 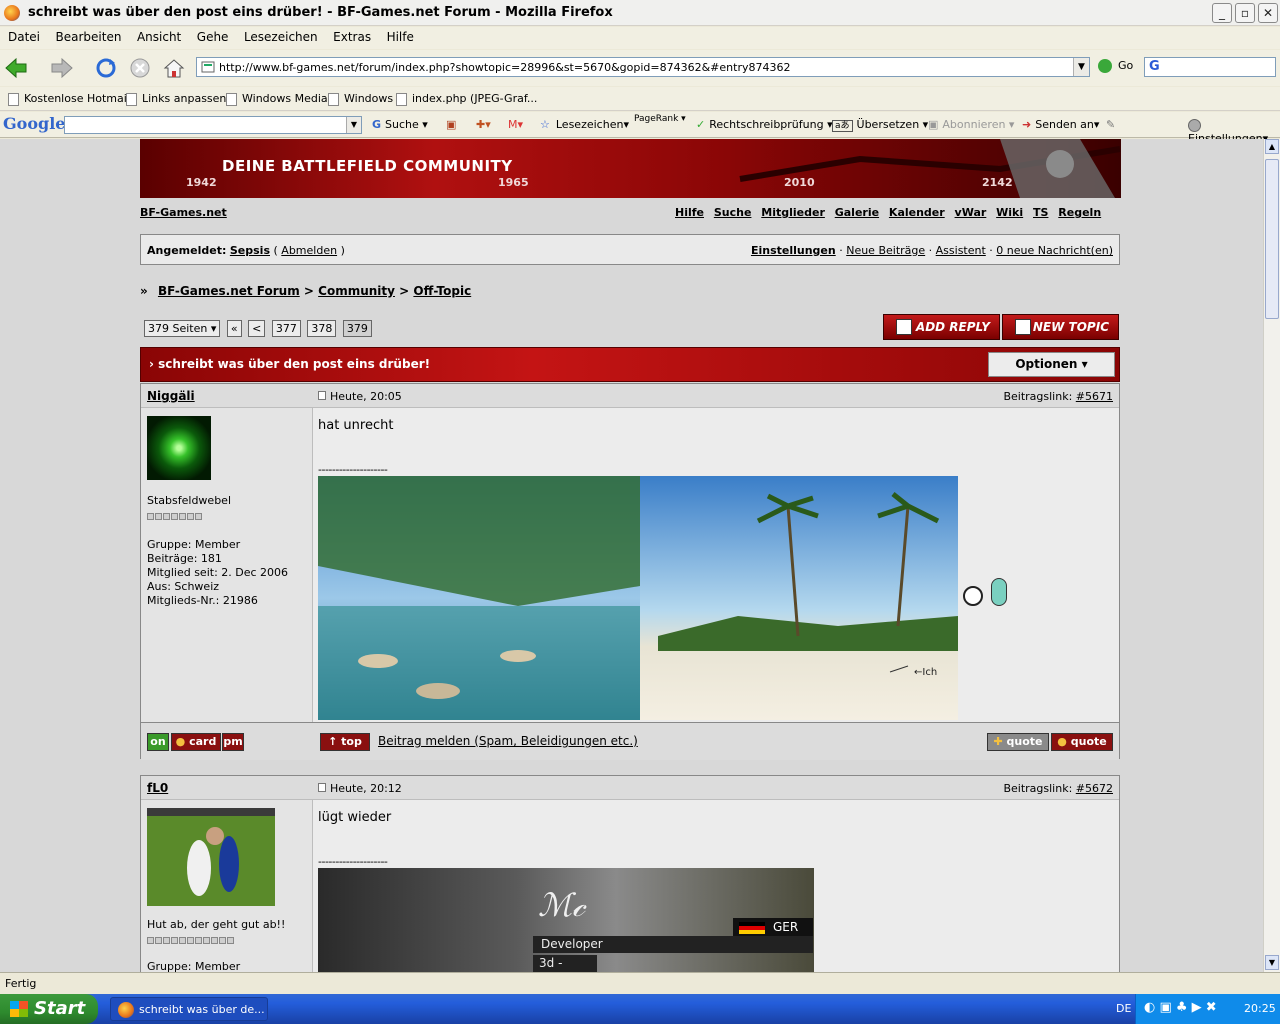 I want to click on settings-link: Einstellungen, so click(x=793, y=250).